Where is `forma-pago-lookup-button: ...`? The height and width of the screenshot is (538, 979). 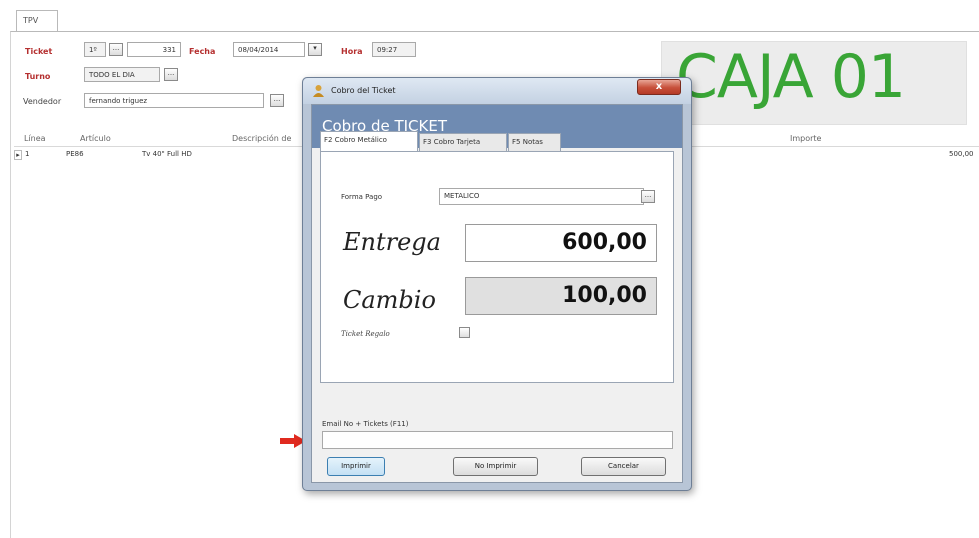 forma-pago-lookup-button: ... is located at coordinates (648, 196).